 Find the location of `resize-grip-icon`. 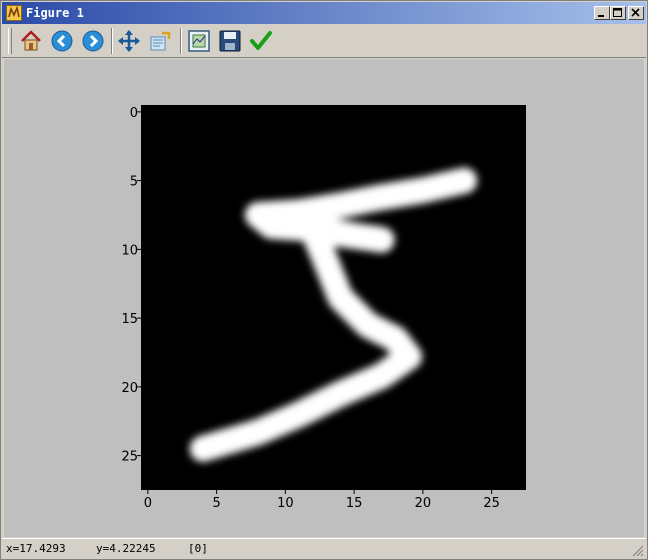

resize-grip-icon is located at coordinates (638, 551).